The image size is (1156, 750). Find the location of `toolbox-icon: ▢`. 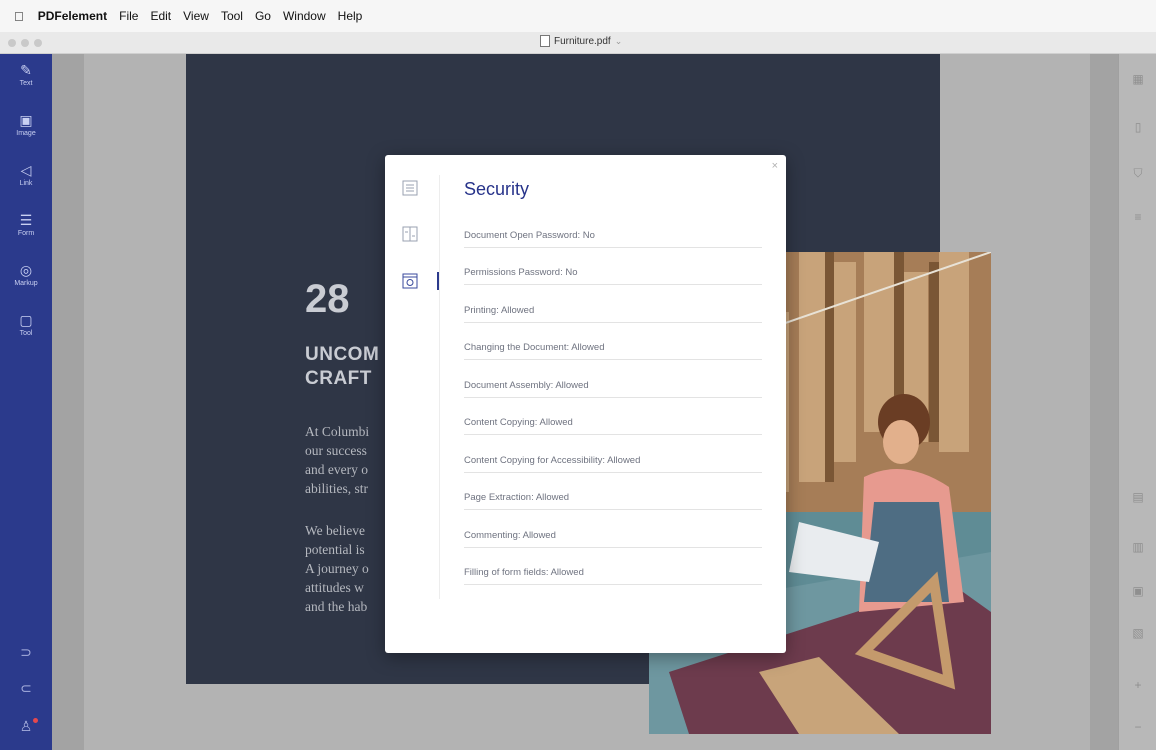

toolbox-icon: ▢ is located at coordinates (26, 320).